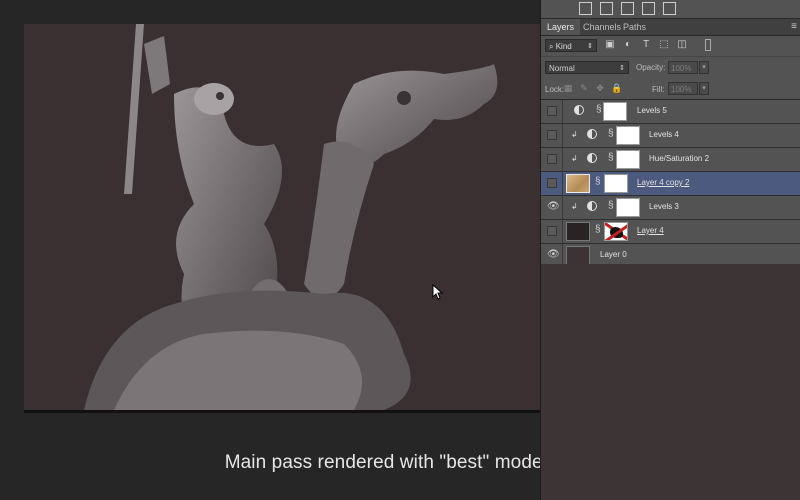  I want to click on opacity-dropdown-icon: ▾, so click(704, 67).